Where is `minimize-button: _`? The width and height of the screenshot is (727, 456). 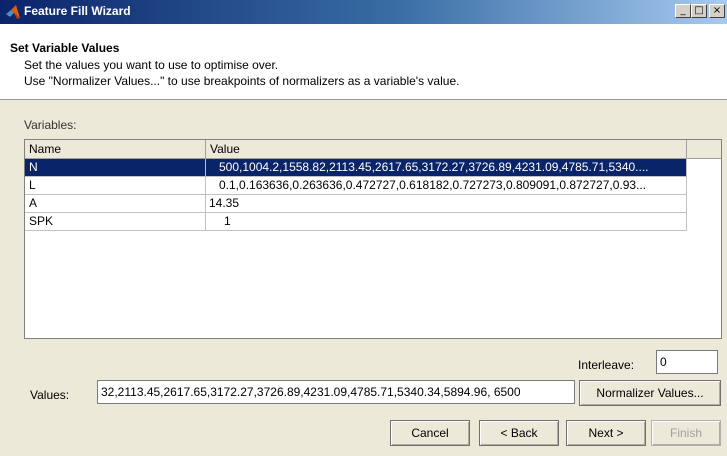
minimize-button: _ is located at coordinates (683, 11).